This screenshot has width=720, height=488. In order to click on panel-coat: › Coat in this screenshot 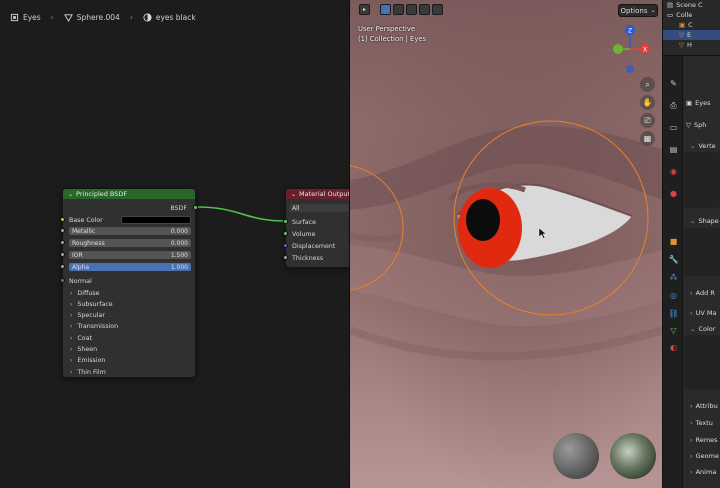, I will do `click(129, 338)`.